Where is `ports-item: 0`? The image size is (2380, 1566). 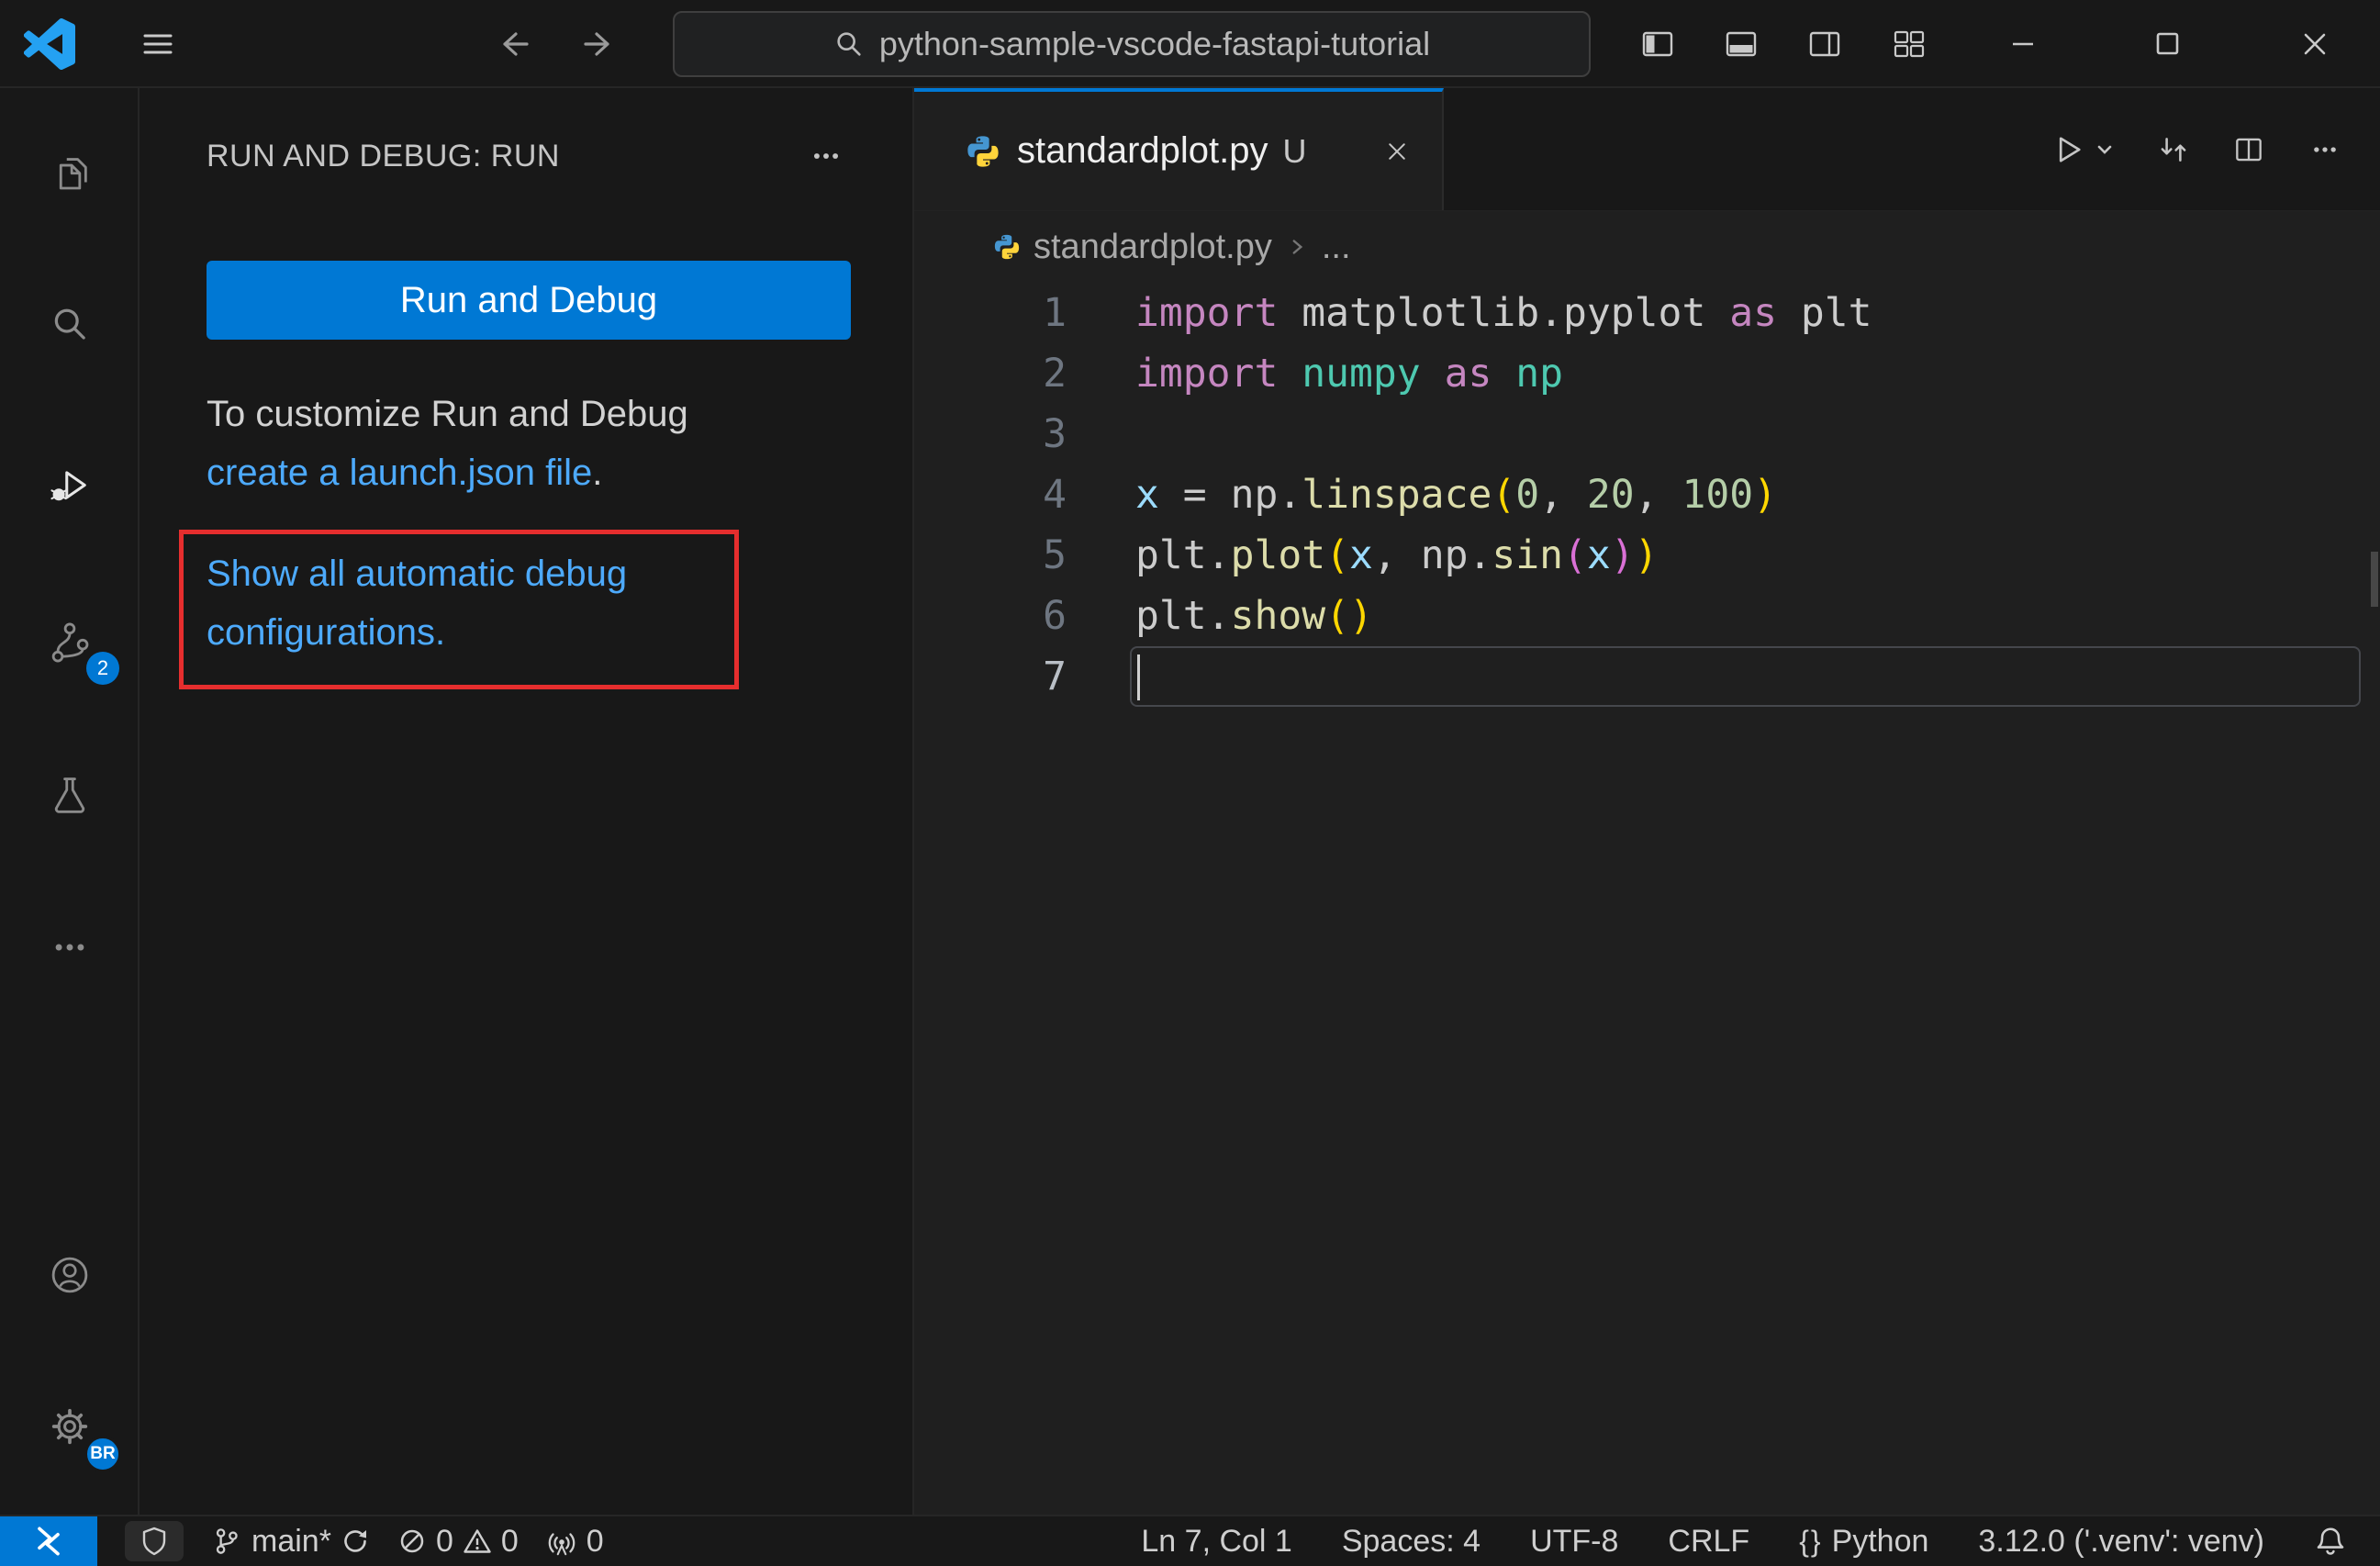
ports-item: 0 is located at coordinates (575, 1542).